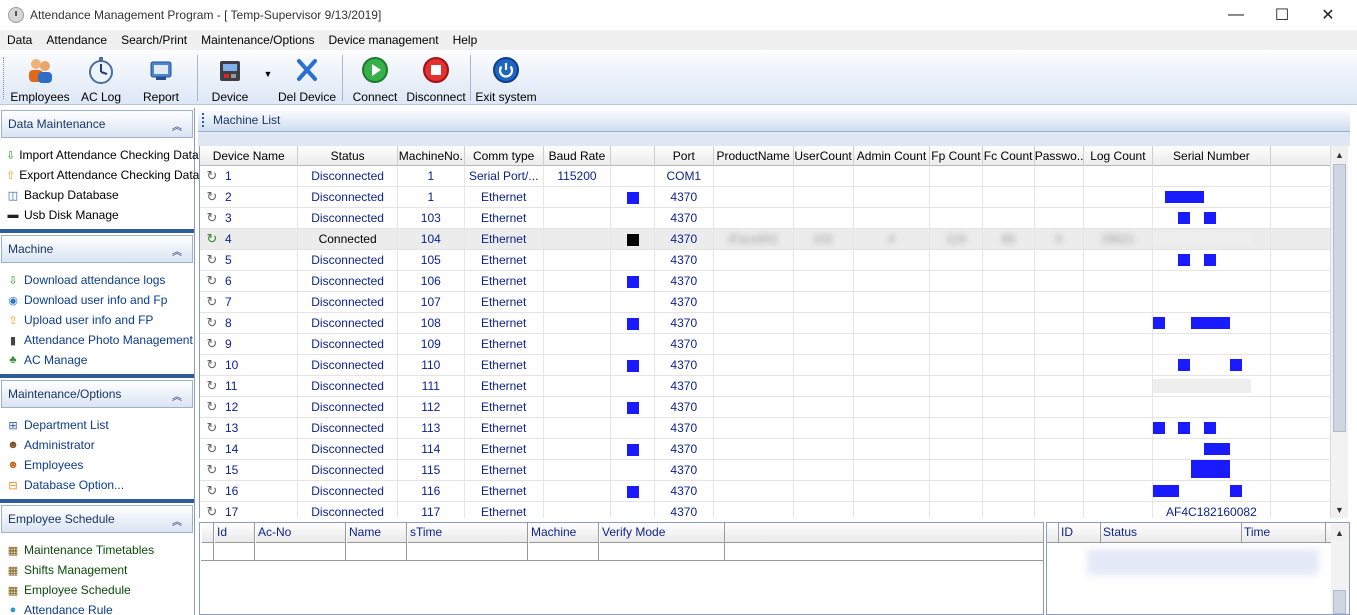 Image resolution: width=1357 pixels, height=615 pixels. Describe the element at coordinates (100, 280) in the screenshot. I see `download-logs-link: ⇩ Download attendance logs` at that location.